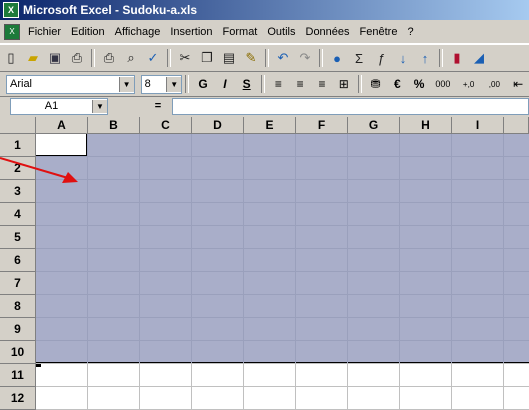  What do you see at coordinates (207, 58) in the screenshot?
I see `copy-icon: ❐` at bounding box center [207, 58].